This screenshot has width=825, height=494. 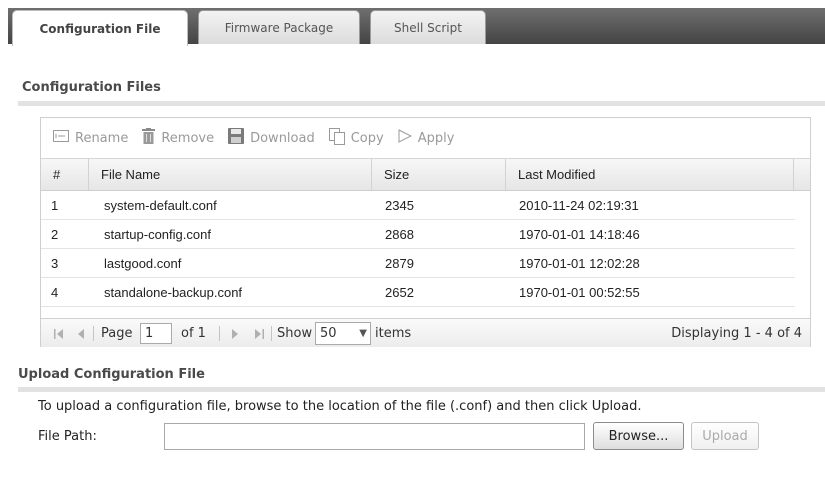 I want to click on tab-configuration-file: Configuration File, so click(x=100, y=28).